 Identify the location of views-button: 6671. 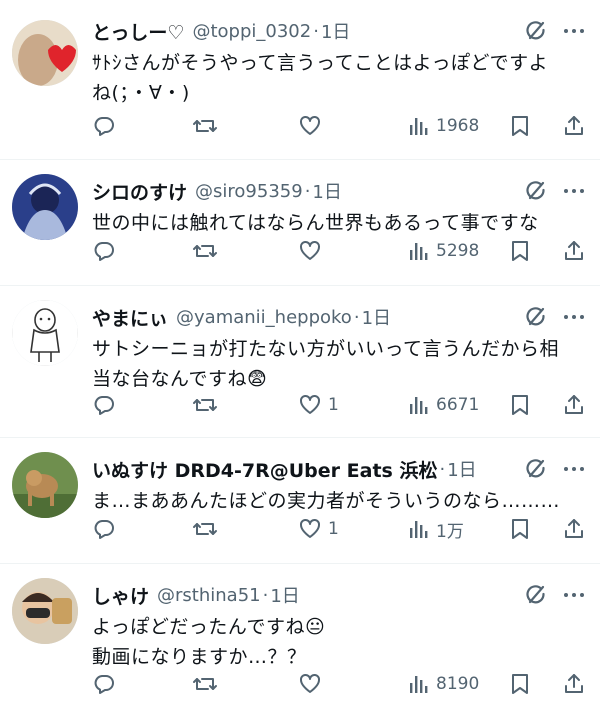
(443, 405).